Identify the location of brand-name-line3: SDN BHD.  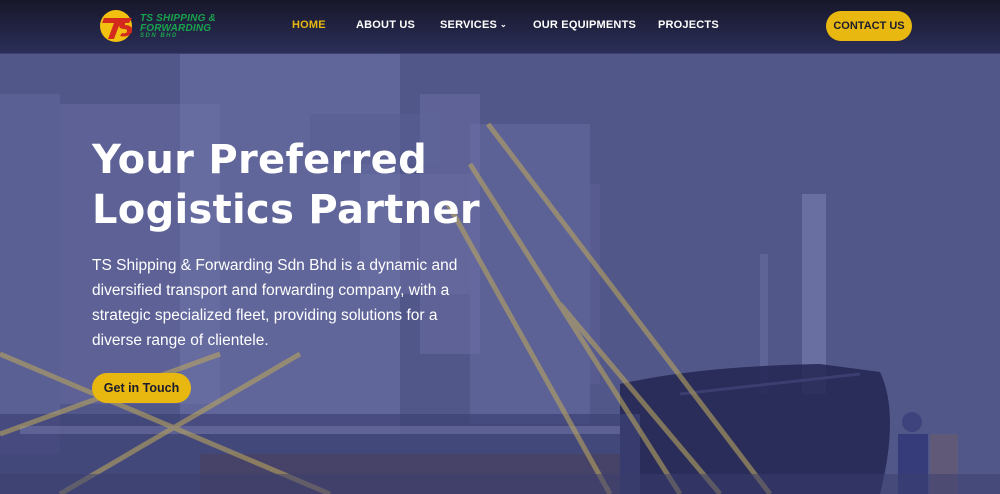
(159, 36).